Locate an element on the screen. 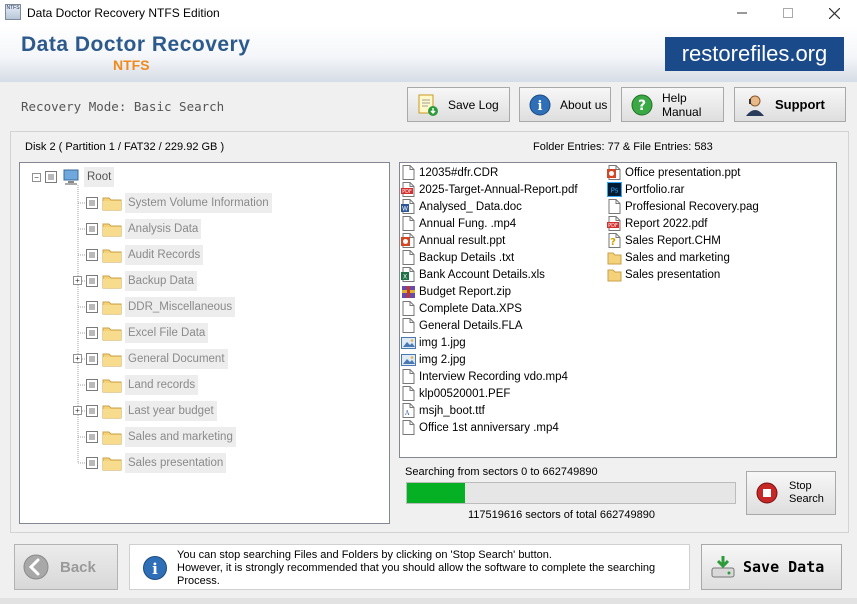 Image resolution: width=857 pixels, height=604 pixels. tree-folder-label: System Volume Information is located at coordinates (198, 203).